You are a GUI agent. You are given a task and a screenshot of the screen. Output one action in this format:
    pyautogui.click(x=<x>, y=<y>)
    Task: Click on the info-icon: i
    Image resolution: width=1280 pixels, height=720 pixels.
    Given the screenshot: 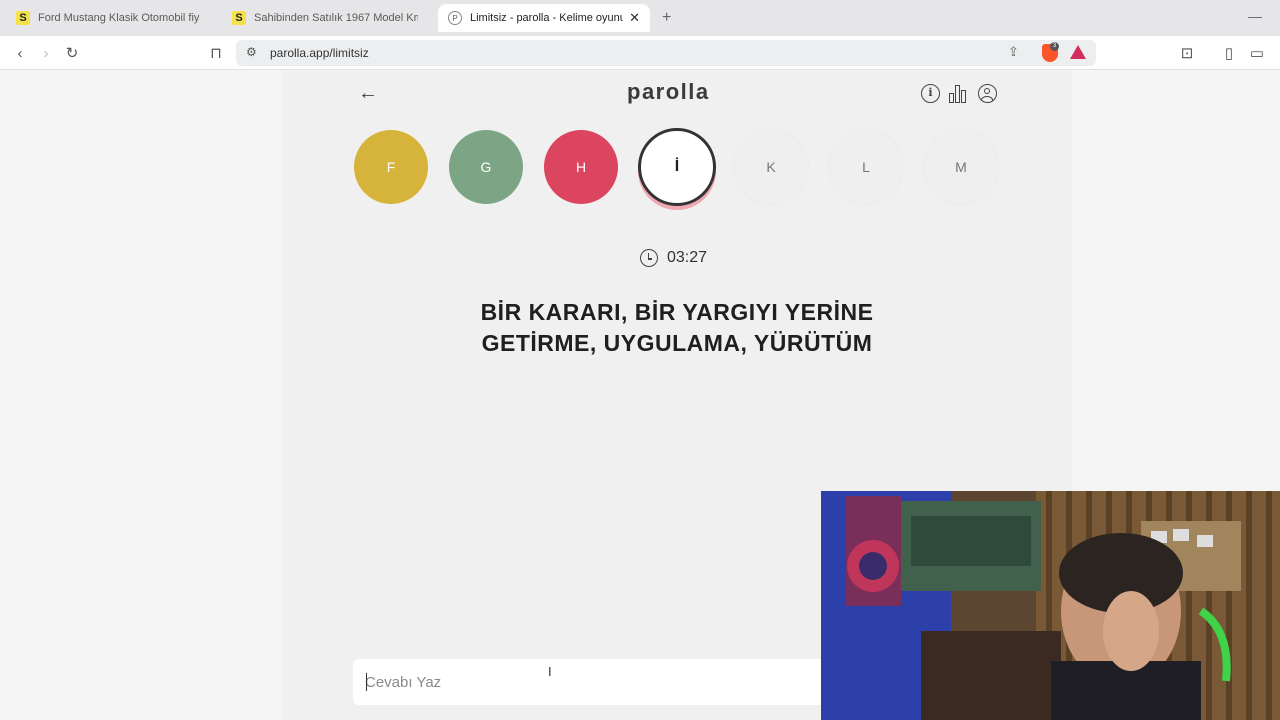 What is the action you would take?
    pyautogui.click(x=930, y=93)
    